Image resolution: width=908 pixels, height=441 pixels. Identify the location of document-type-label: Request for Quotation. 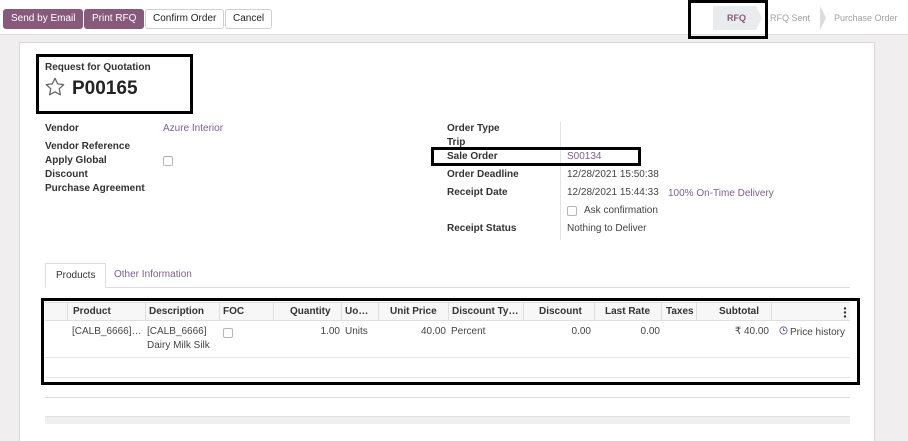
(98, 67).